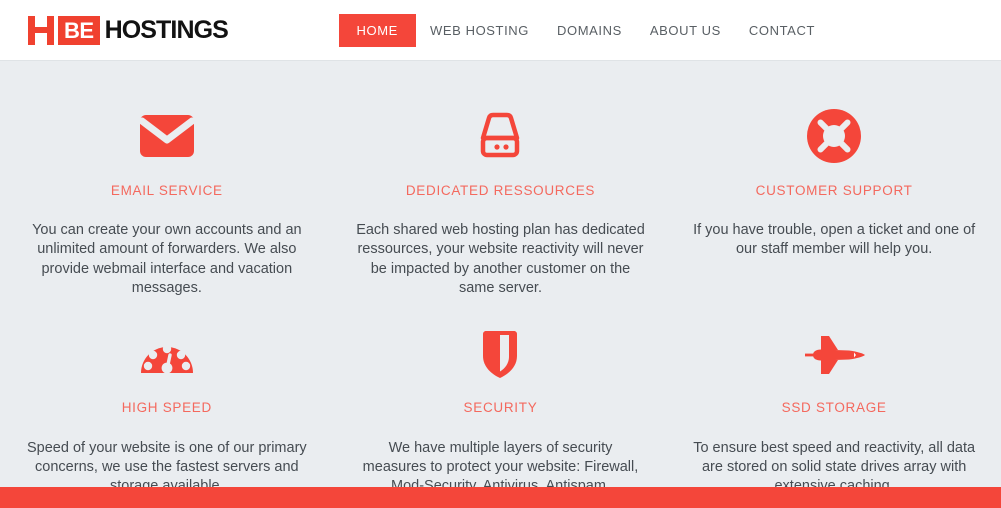 The width and height of the screenshot is (1001, 508). What do you see at coordinates (167, 136) in the screenshot?
I see `envelope-icon` at bounding box center [167, 136].